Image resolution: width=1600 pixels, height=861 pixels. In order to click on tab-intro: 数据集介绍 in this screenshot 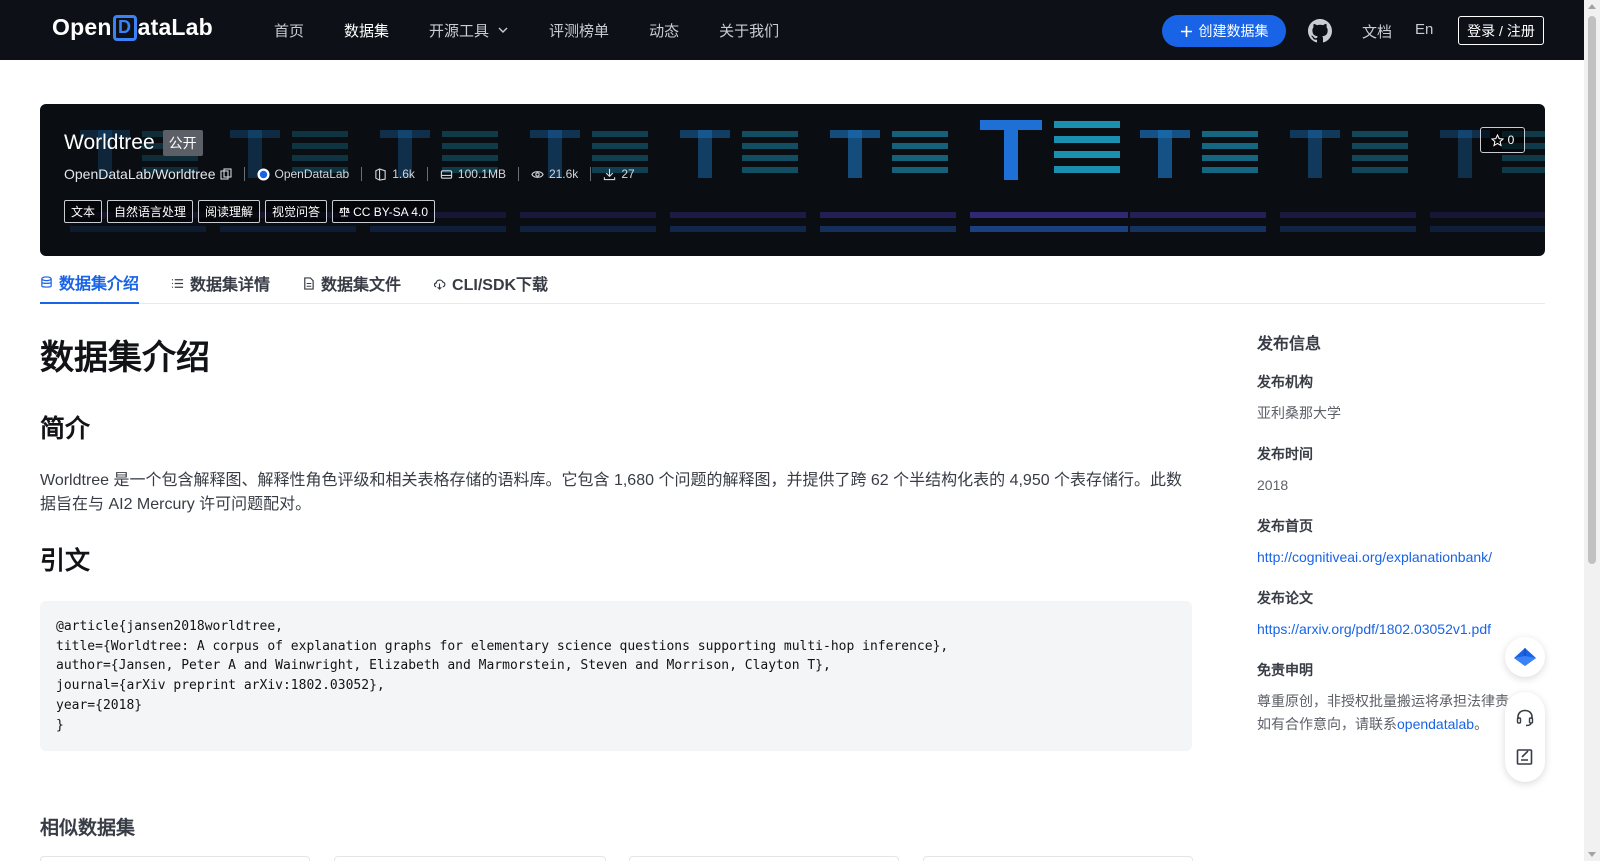, I will do `click(90, 283)`.